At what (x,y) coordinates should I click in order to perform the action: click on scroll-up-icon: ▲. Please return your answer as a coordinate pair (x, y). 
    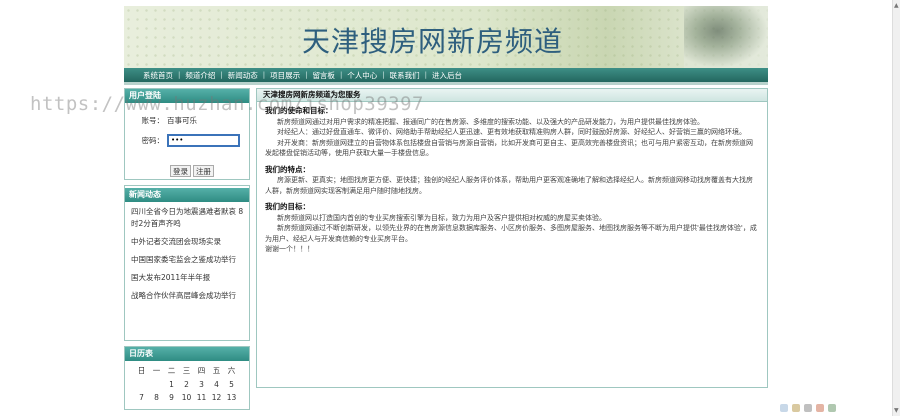
    Looking at the image, I should click on (896, 5).